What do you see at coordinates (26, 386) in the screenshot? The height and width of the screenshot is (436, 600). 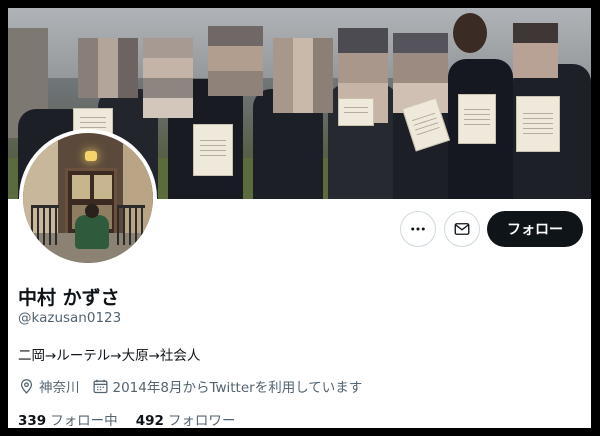 I see `location-pin-icon` at bounding box center [26, 386].